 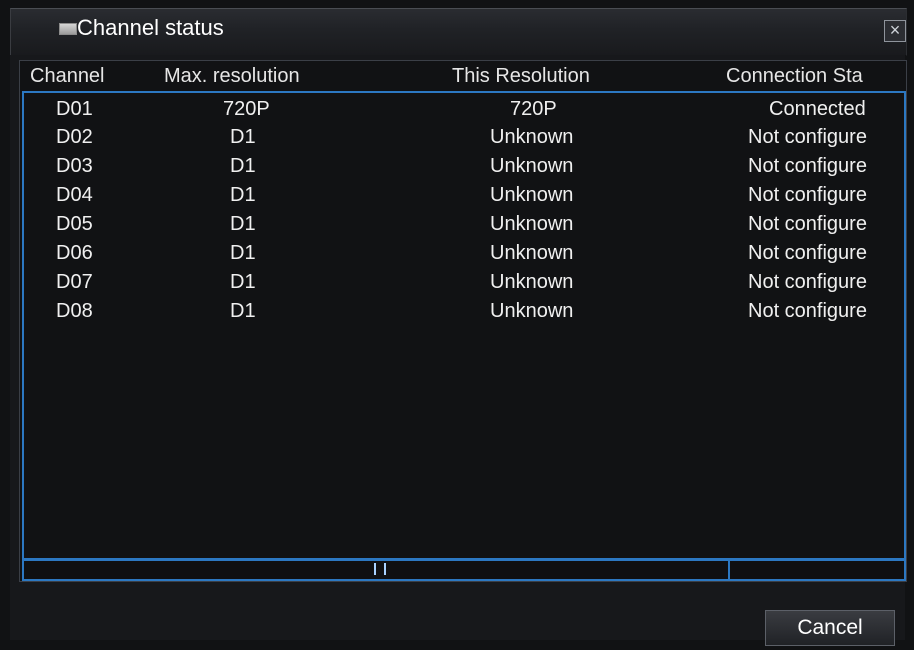 What do you see at coordinates (464, 282) in the screenshot?
I see `table-row: D07 D1 Unknown Not configure` at bounding box center [464, 282].